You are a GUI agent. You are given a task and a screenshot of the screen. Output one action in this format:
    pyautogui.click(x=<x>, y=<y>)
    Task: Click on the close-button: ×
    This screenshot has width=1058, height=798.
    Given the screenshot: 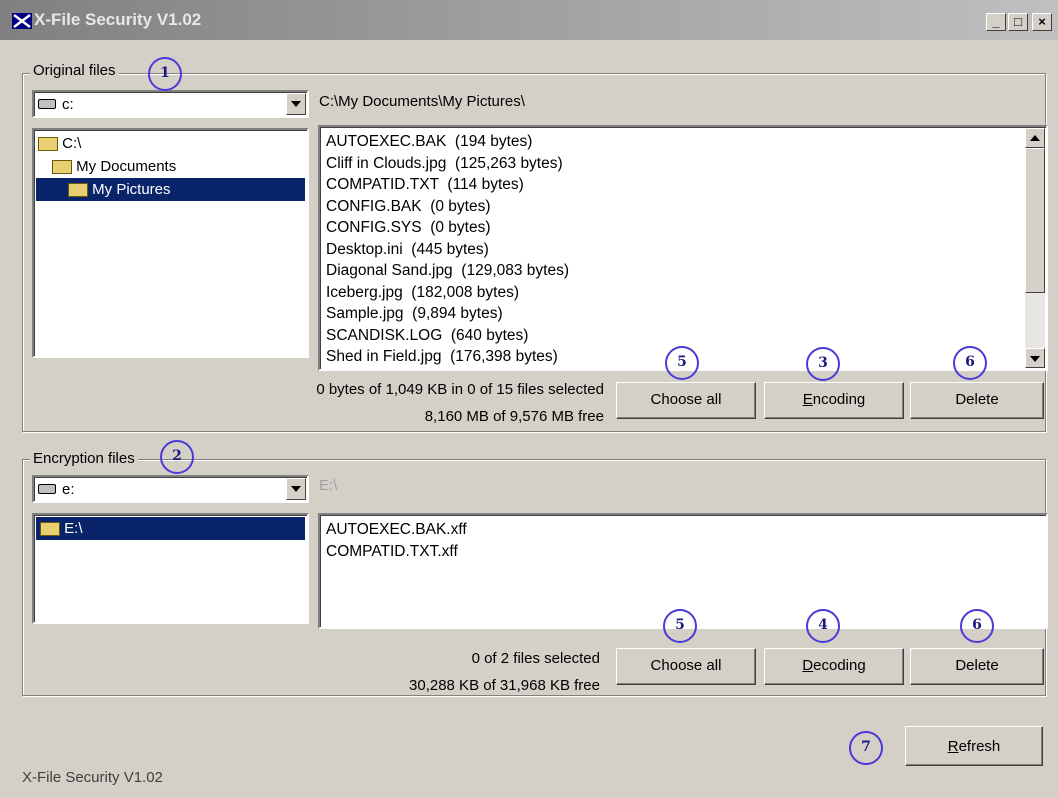 What is the action you would take?
    pyautogui.click(x=1042, y=22)
    